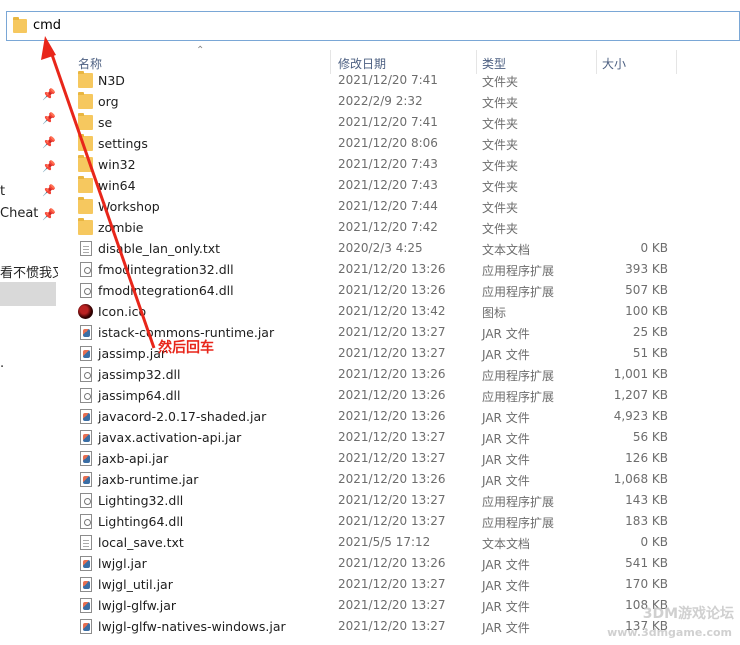  I want to click on file-type: 图标, so click(494, 313).